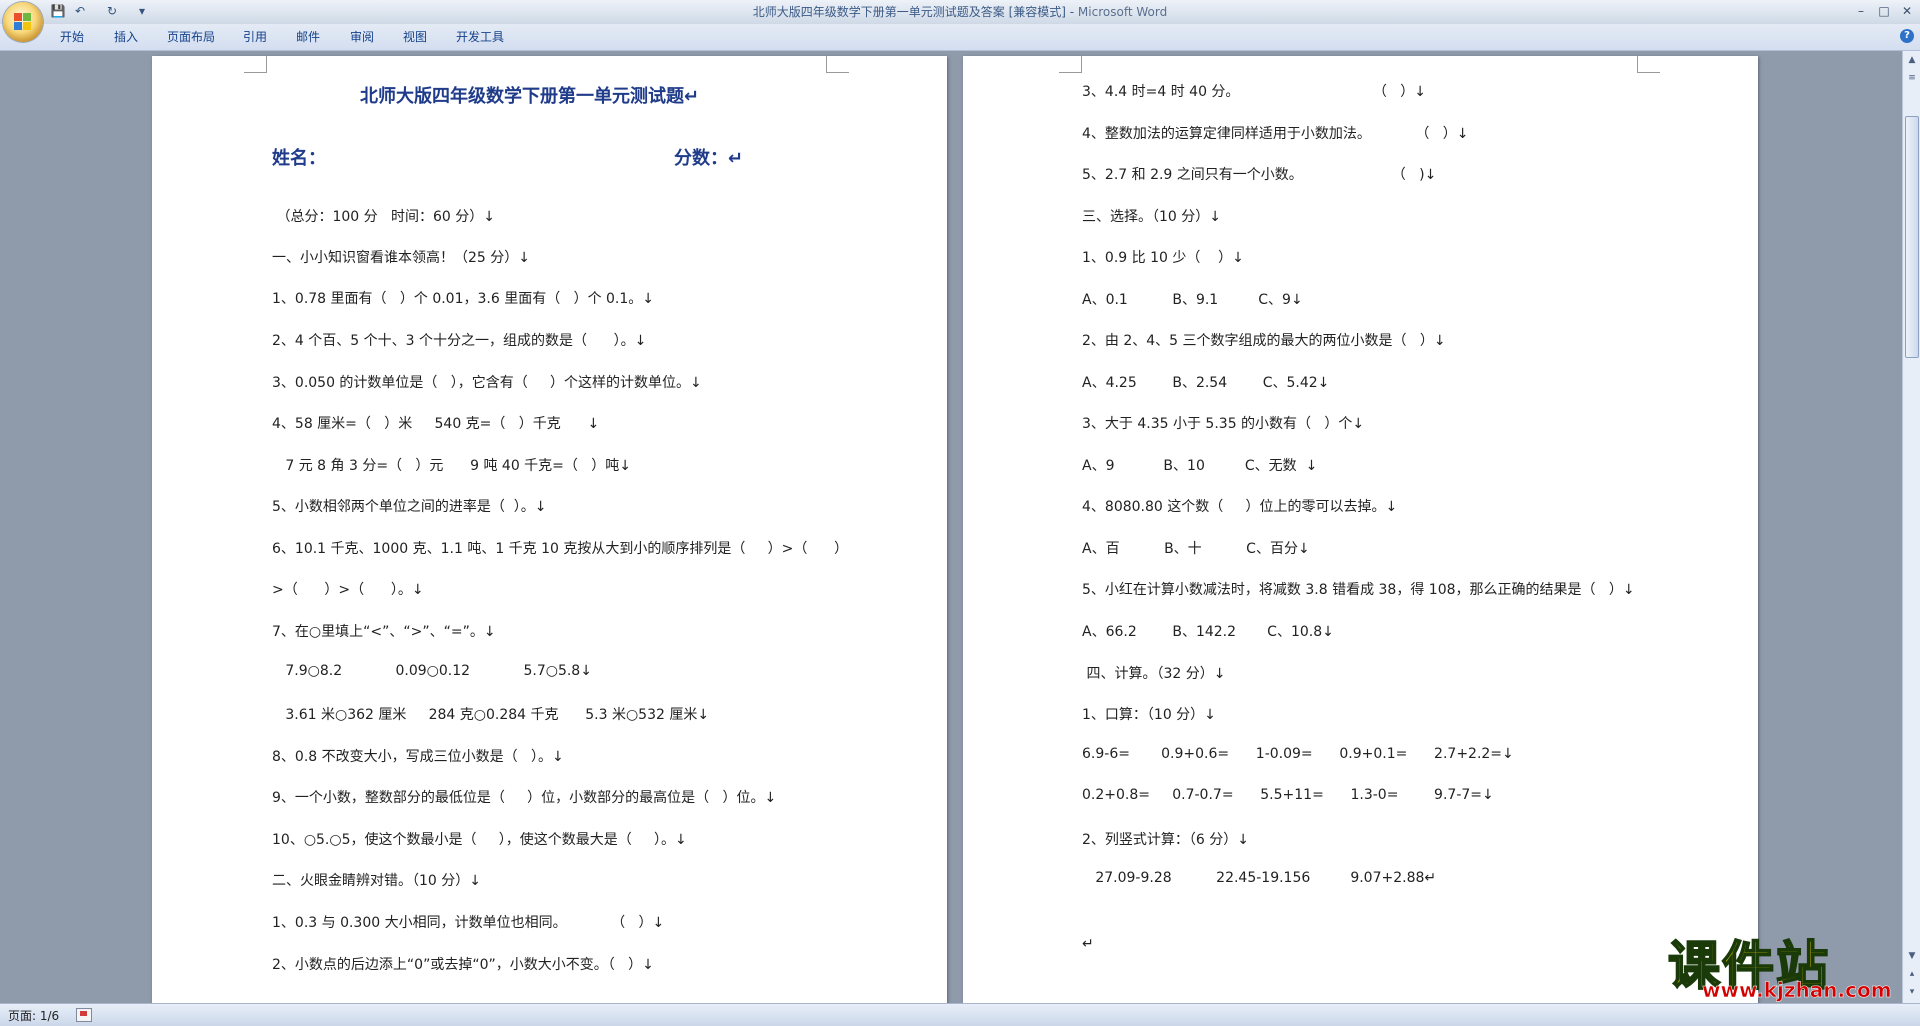  What do you see at coordinates (1208, 632) in the screenshot?
I see `options-line: A、66.2 B、142.2 C、10.8↓` at bounding box center [1208, 632].